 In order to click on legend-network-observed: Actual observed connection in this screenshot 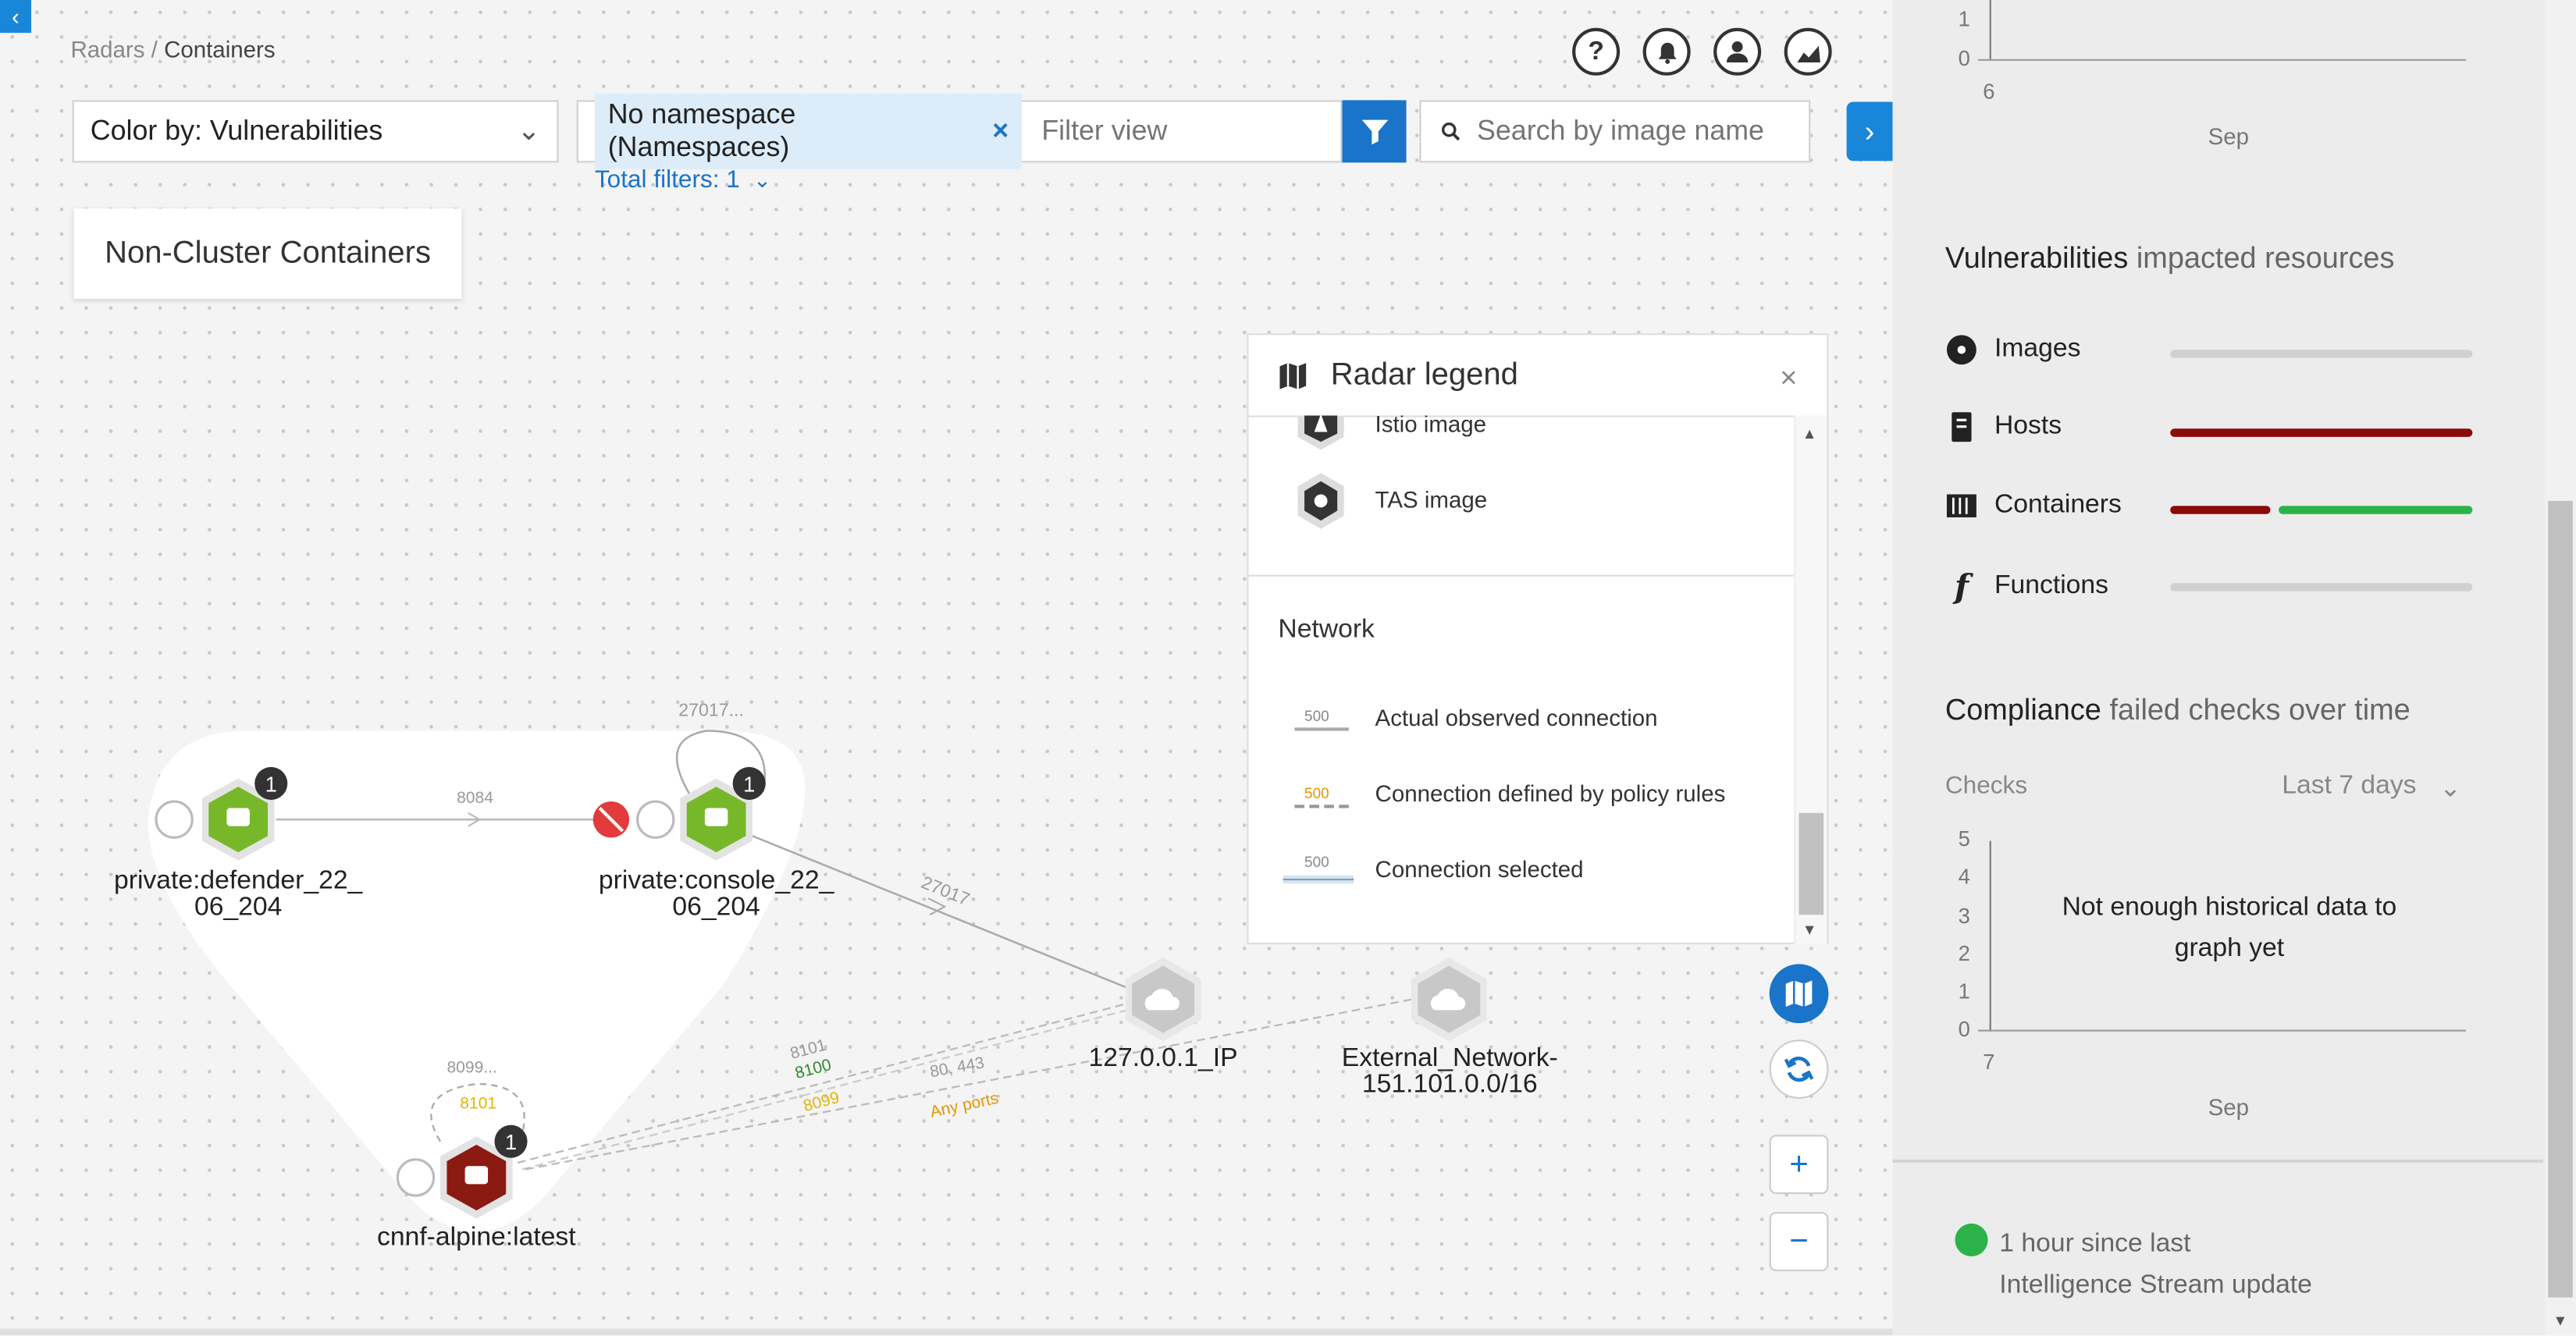, I will do `click(1516, 717)`.